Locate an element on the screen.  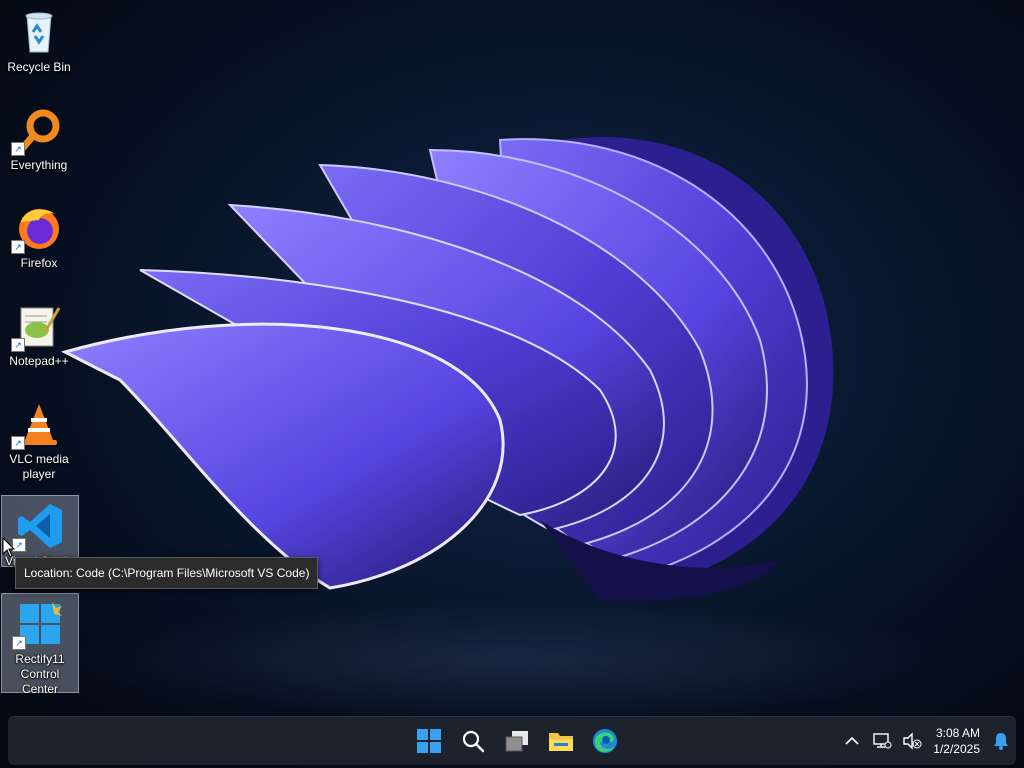
task-view-button is located at coordinates (517, 741).